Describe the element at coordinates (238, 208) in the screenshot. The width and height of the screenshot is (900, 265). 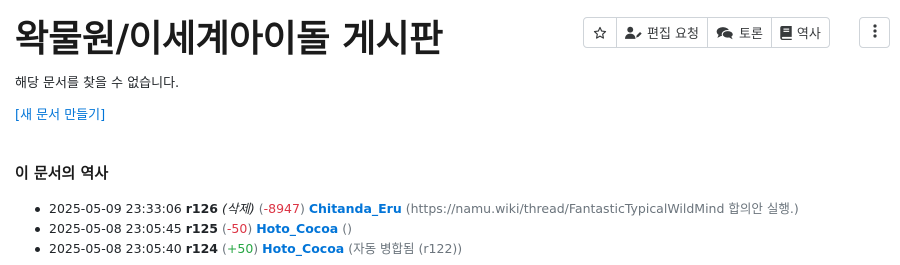
I see `history-tag: (삭제)` at that location.